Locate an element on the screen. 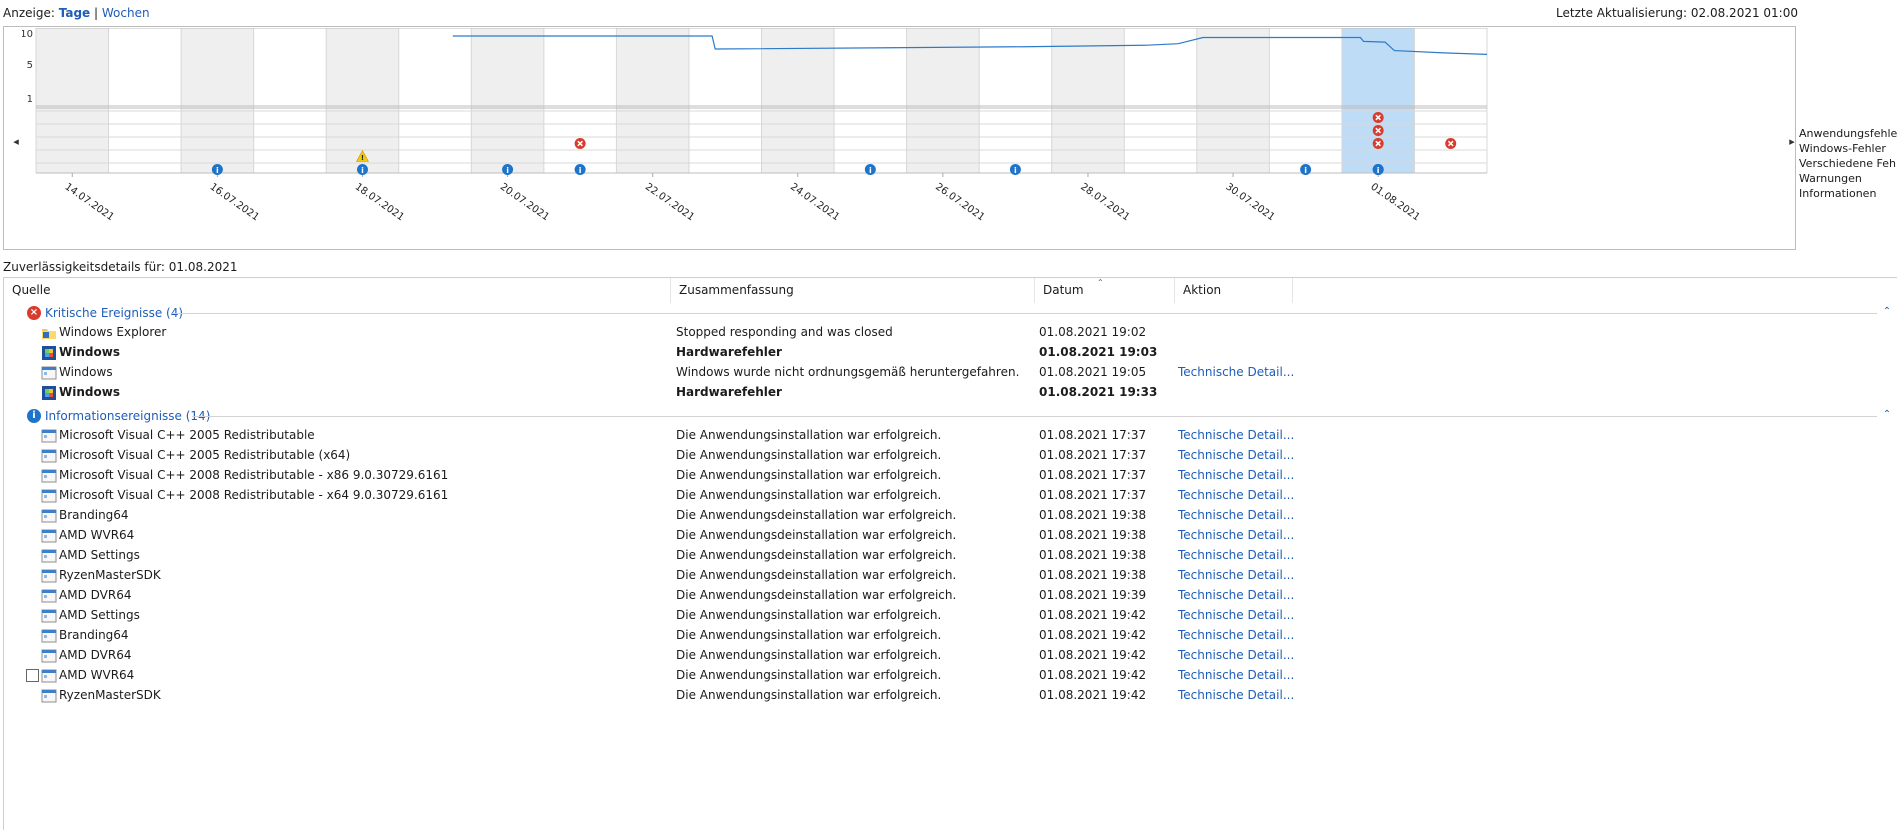 Image resolution: width=1897 pixels, height=830 pixels. critical-date: 01.08.2021 19:02 is located at coordinates (1093, 332).